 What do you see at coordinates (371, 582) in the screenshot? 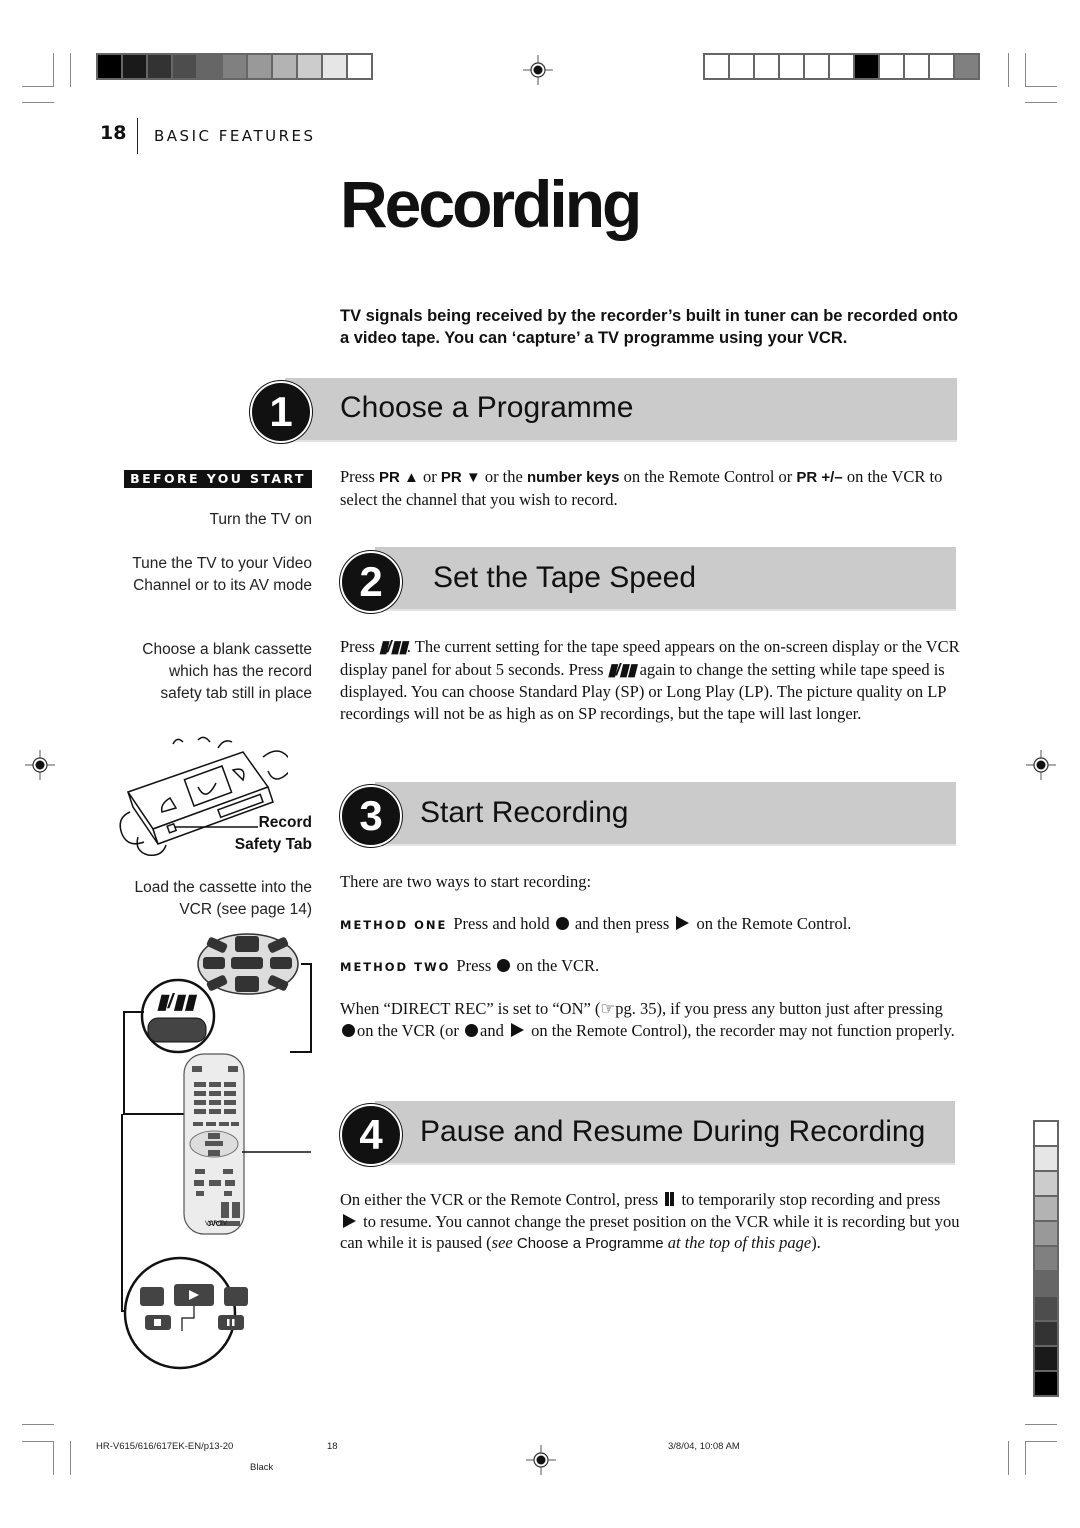
I see `step-2-number-icon: 2` at bounding box center [371, 582].